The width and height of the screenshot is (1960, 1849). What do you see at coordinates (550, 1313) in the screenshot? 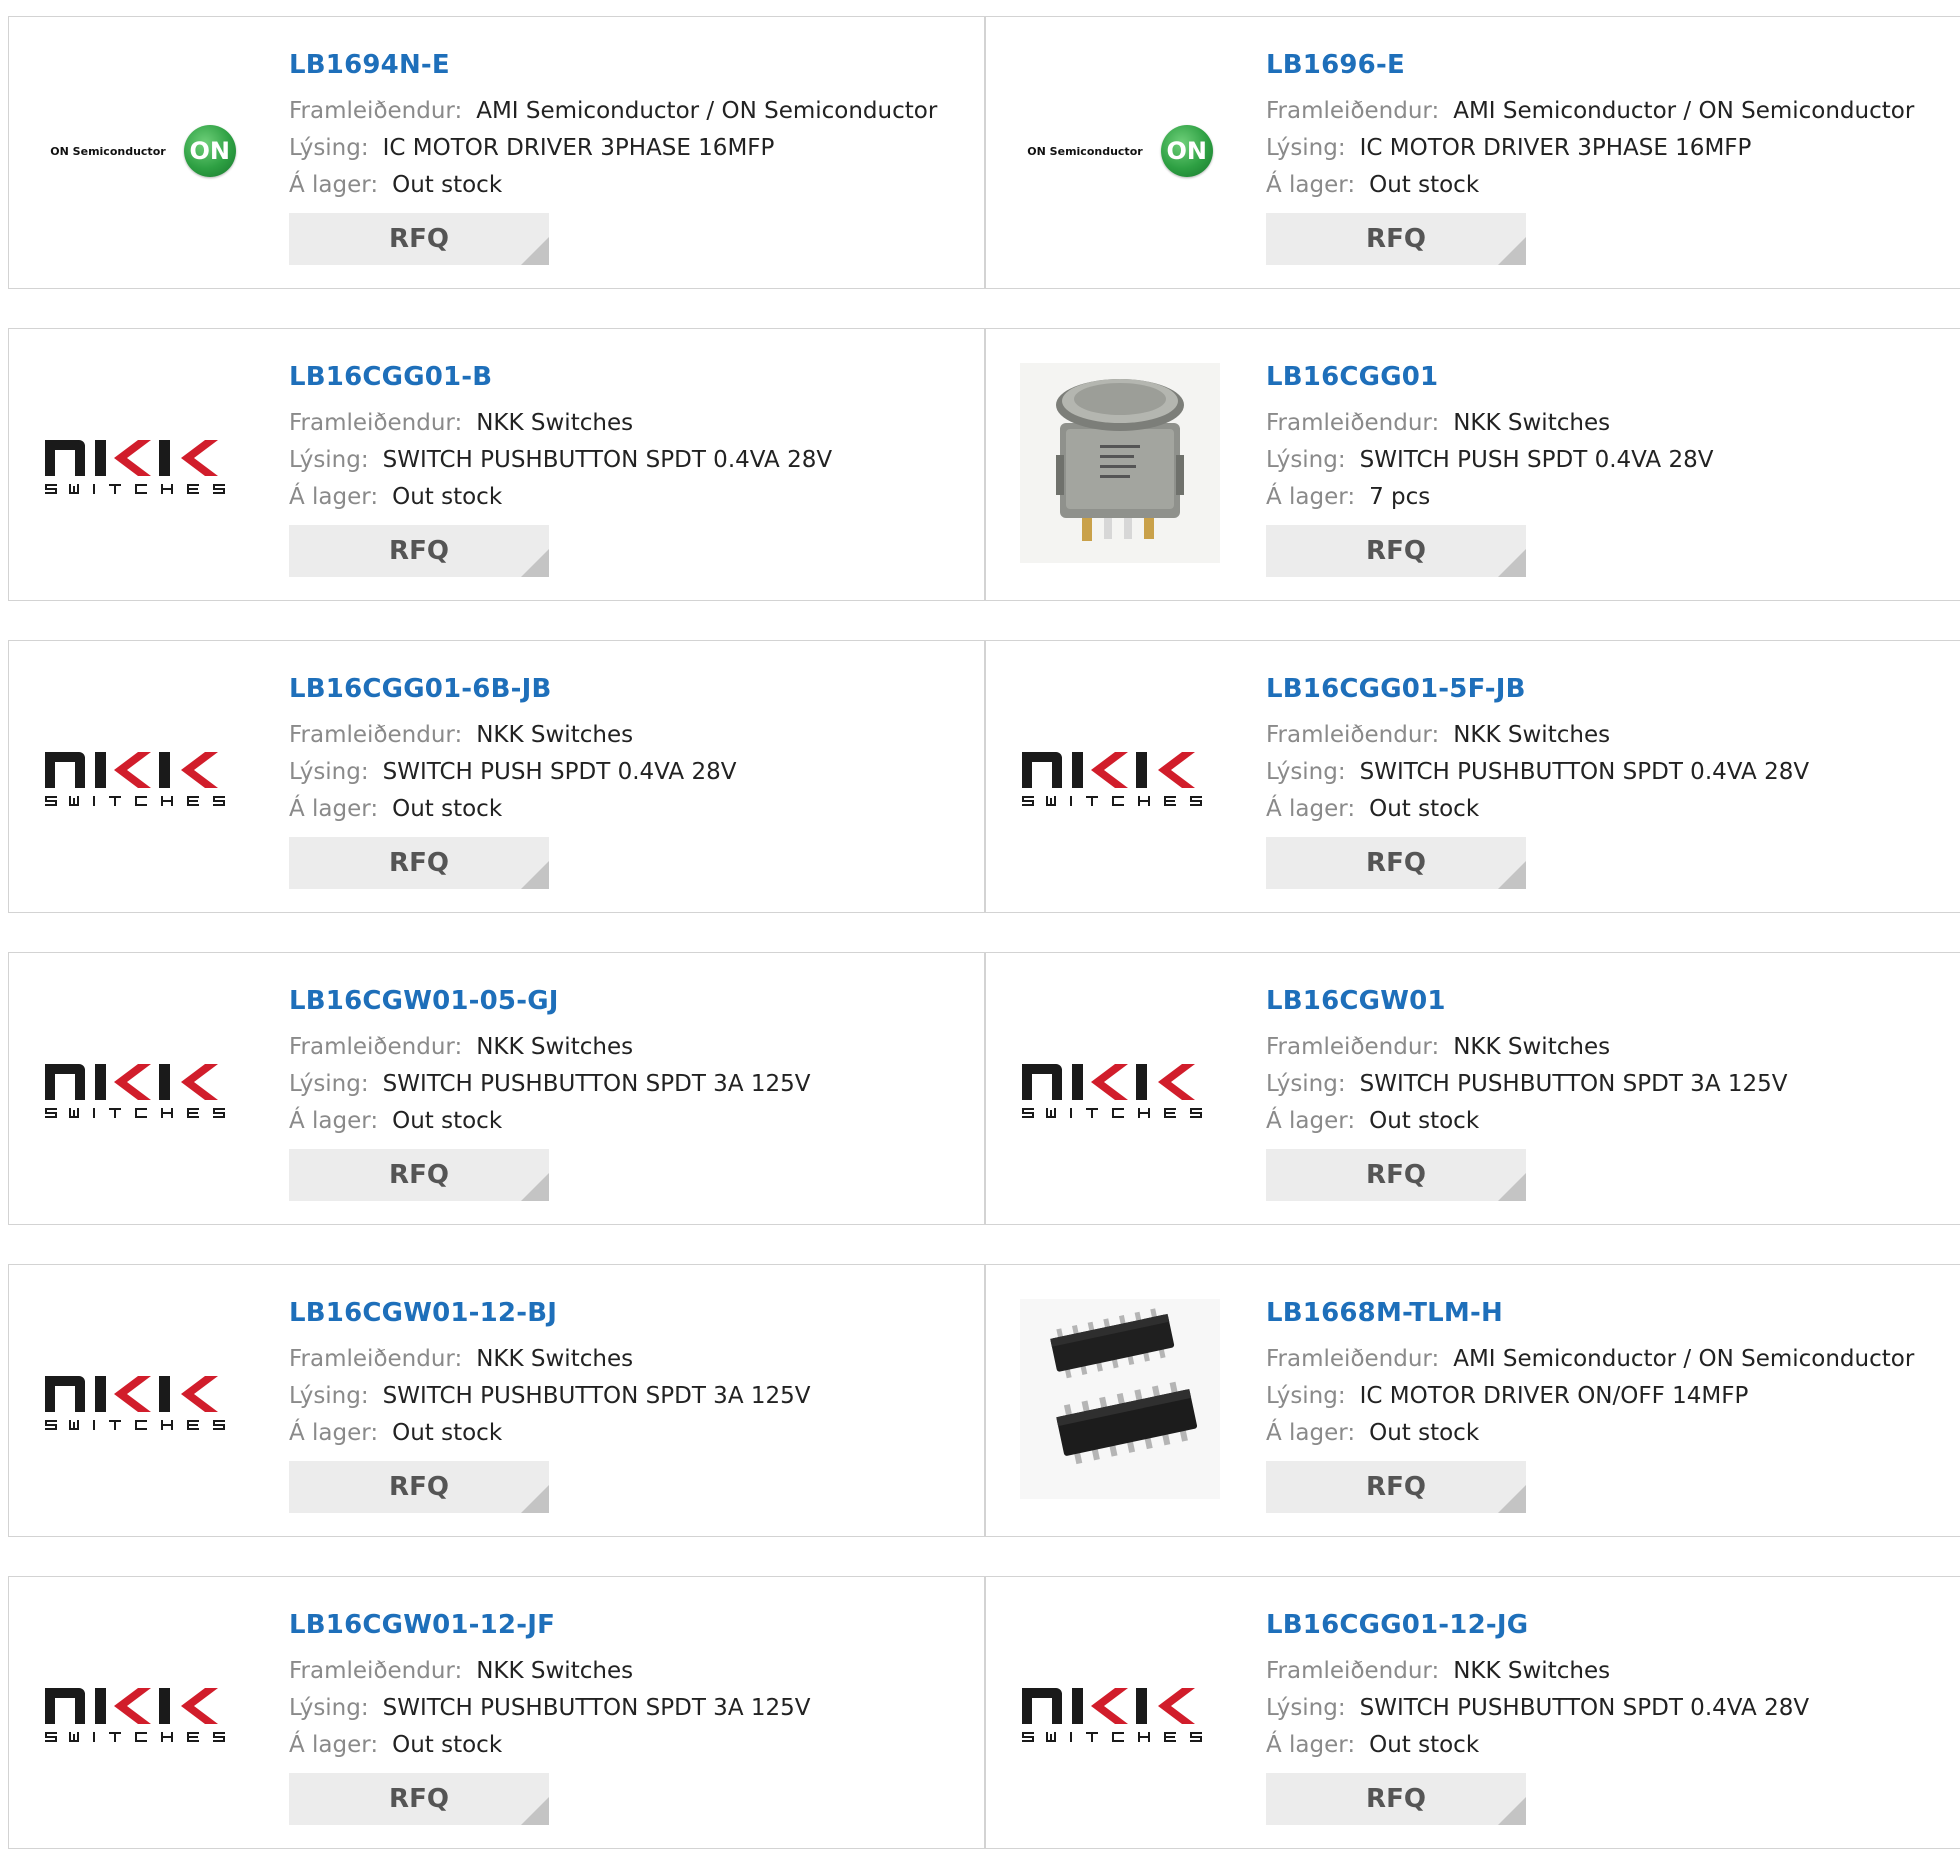
I see `part-number-link: LB16CGW01-12-BJ` at bounding box center [550, 1313].